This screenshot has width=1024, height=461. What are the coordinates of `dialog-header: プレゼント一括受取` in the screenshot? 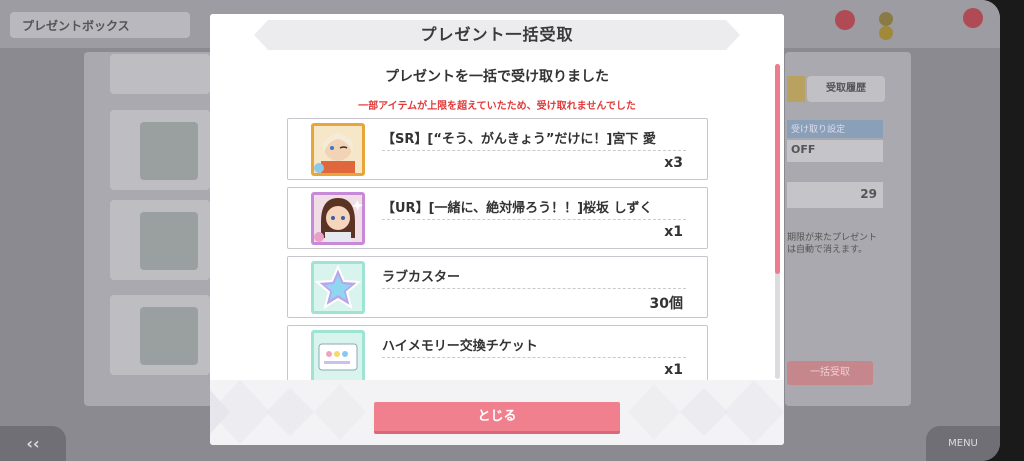 It's located at (497, 35).